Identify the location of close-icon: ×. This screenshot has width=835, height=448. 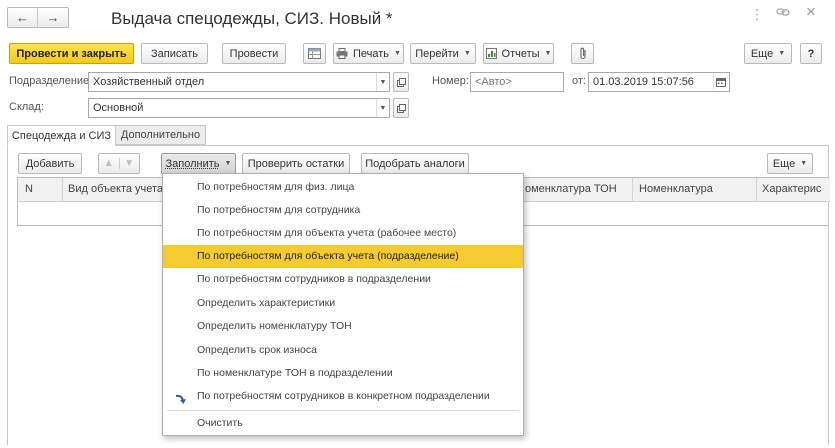
(811, 12).